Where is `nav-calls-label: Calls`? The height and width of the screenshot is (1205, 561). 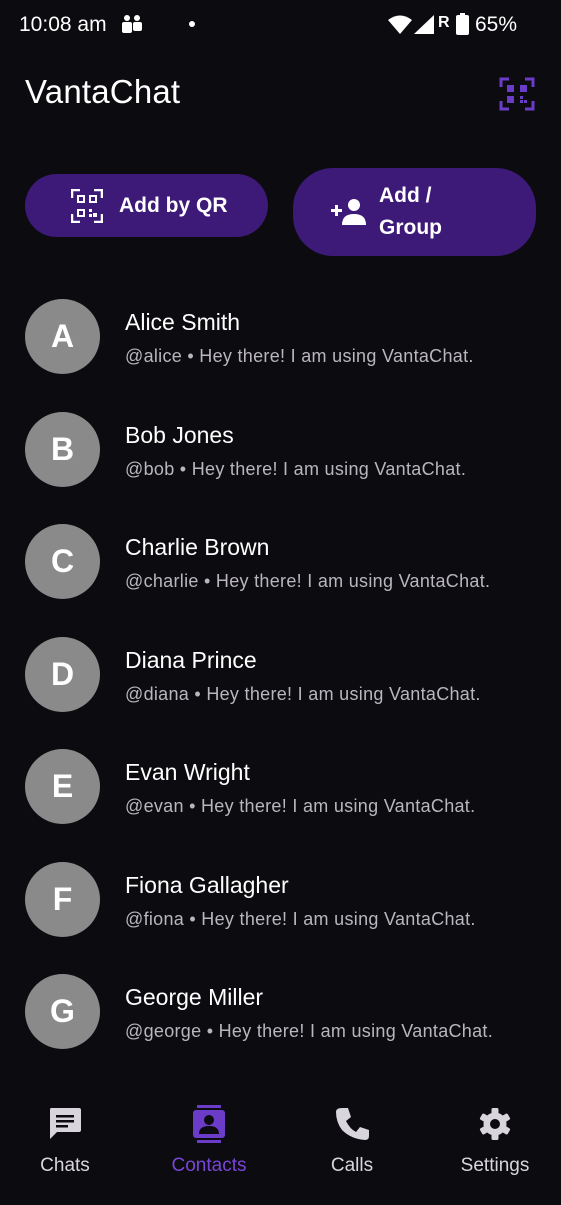
nav-calls-label: Calls is located at coordinates (352, 1165).